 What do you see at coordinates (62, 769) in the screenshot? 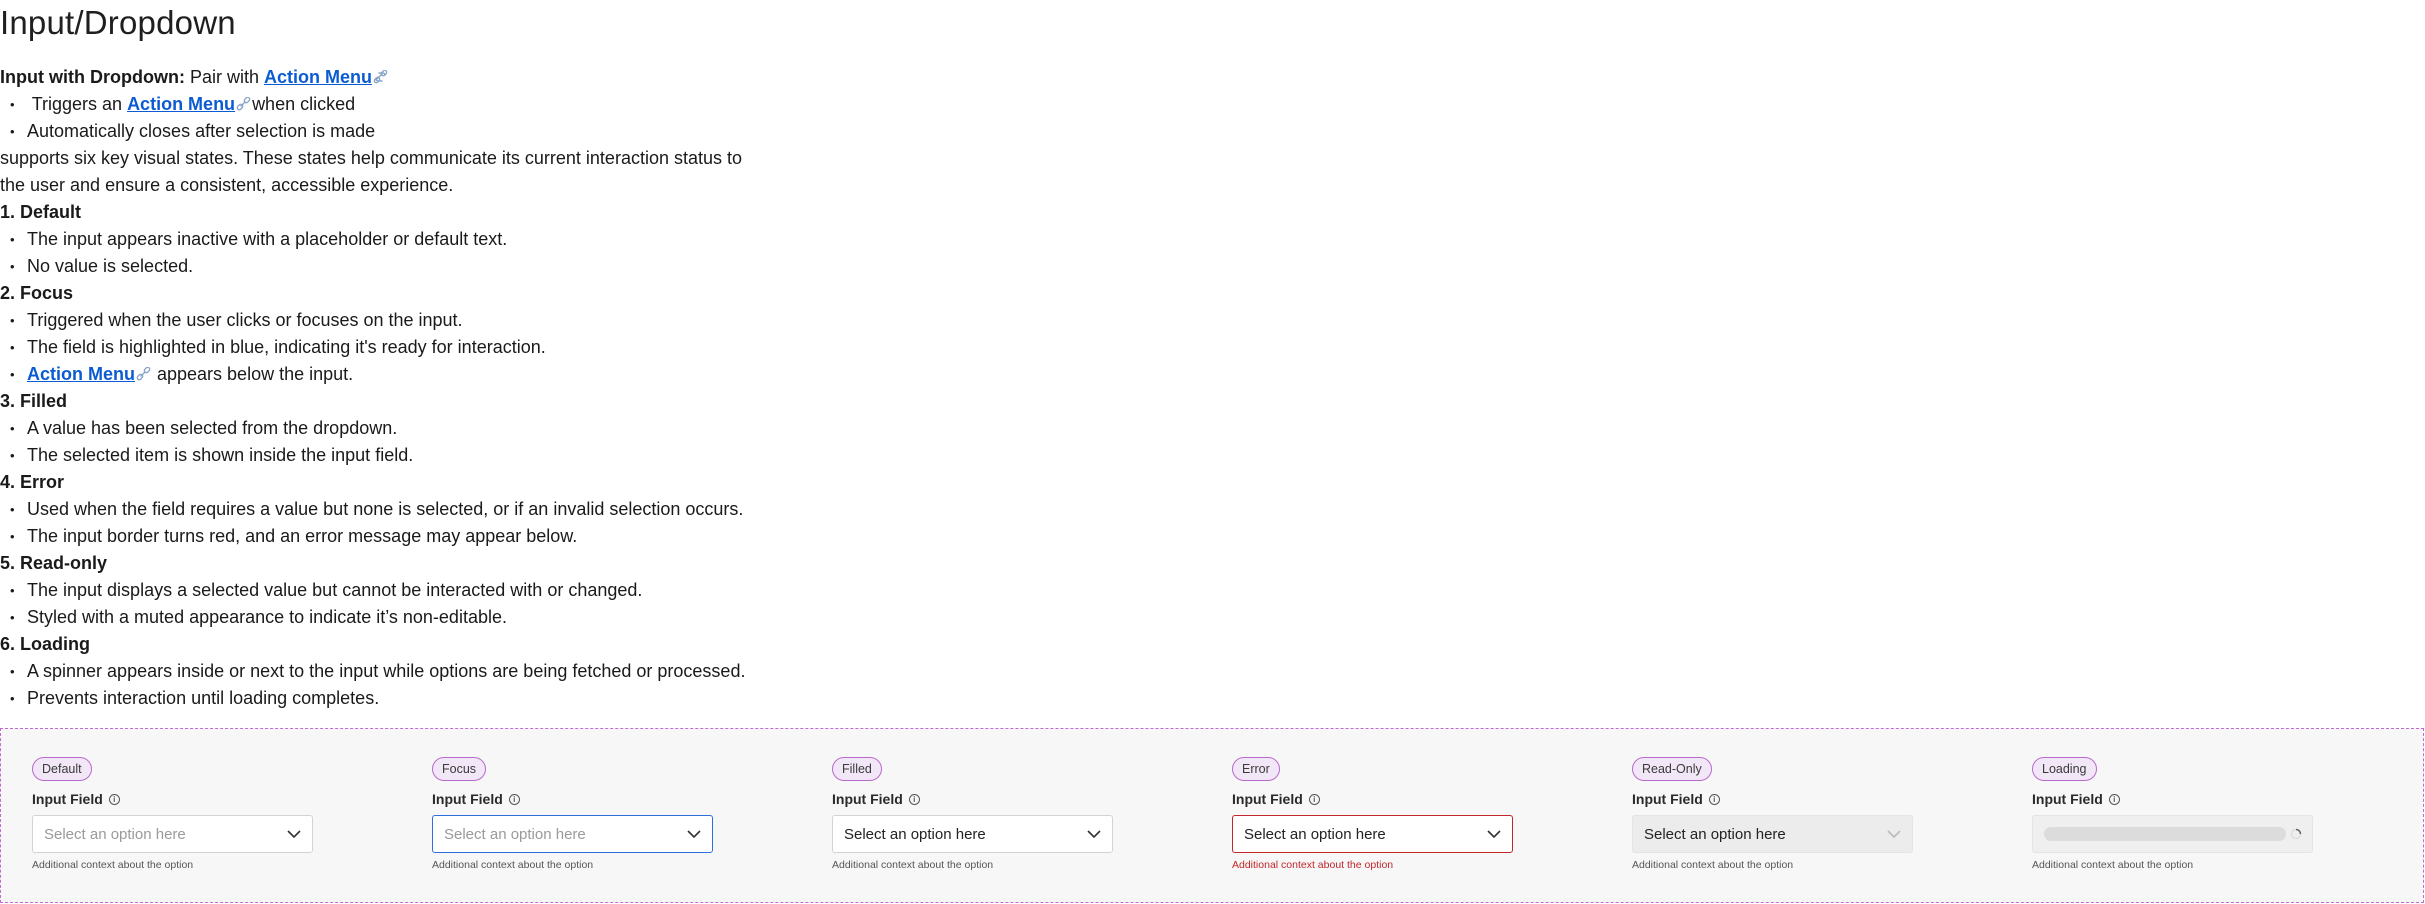
I see `state-badge: Default` at bounding box center [62, 769].